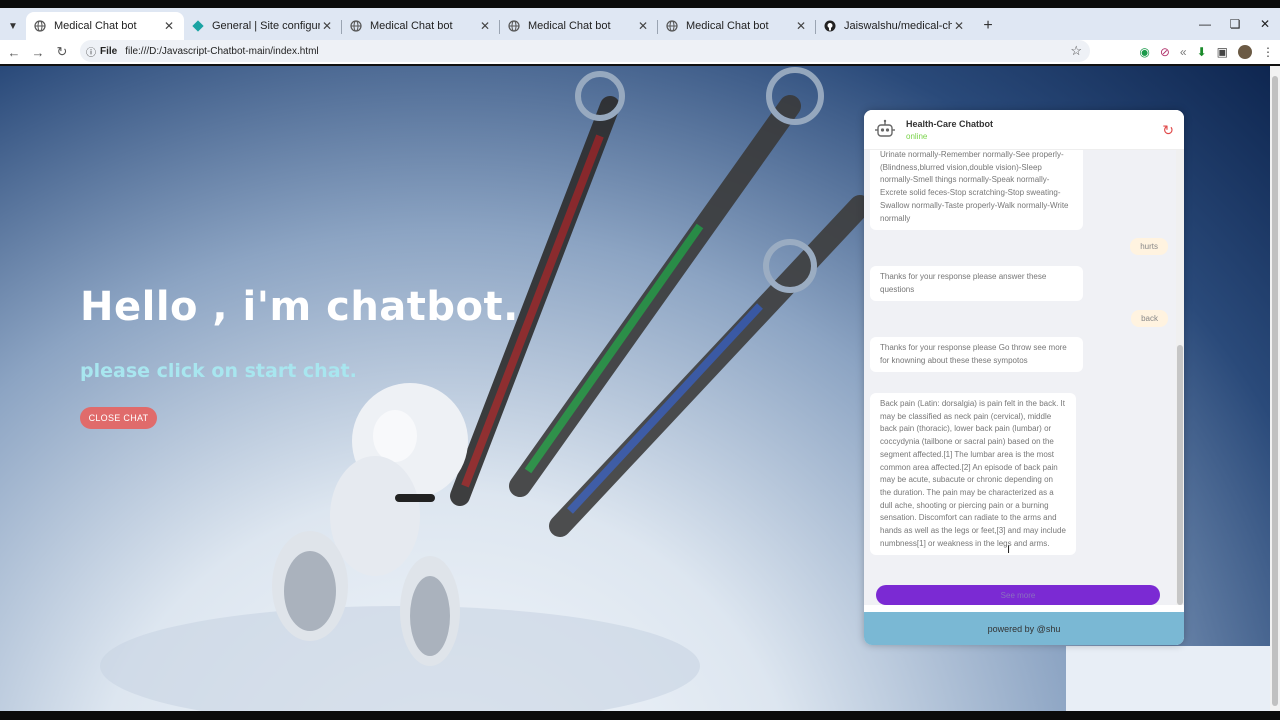 This screenshot has width=1280, height=720. Describe the element at coordinates (1165, 52) in the screenshot. I see `extension-block-icon: ⊘` at that location.